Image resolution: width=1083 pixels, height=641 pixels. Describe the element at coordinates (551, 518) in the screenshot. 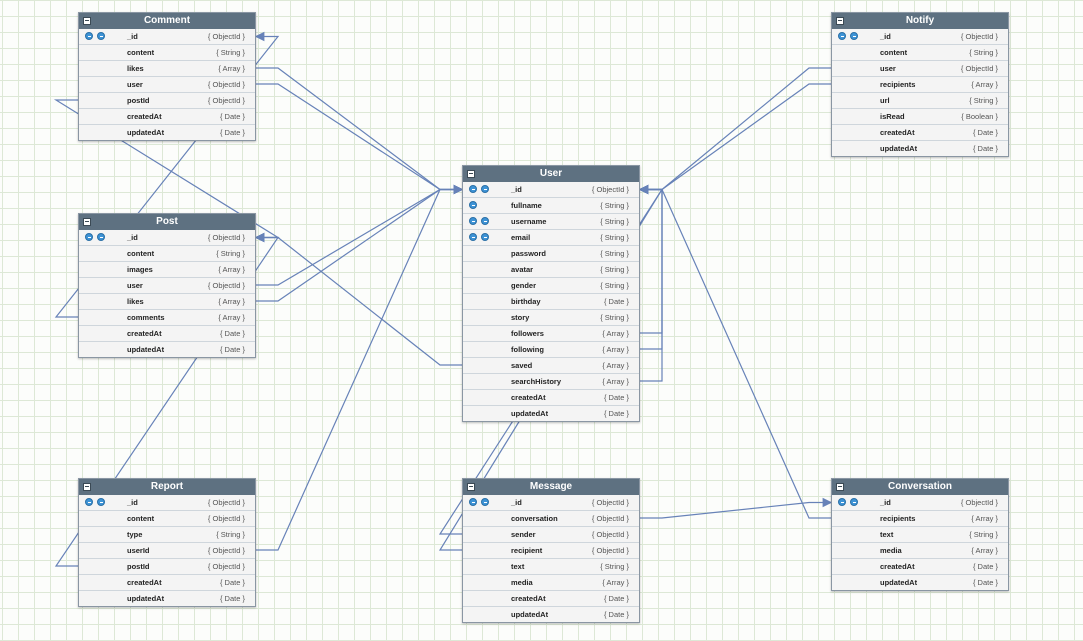

I see `field-row: conversation { ObjectId }` at that location.